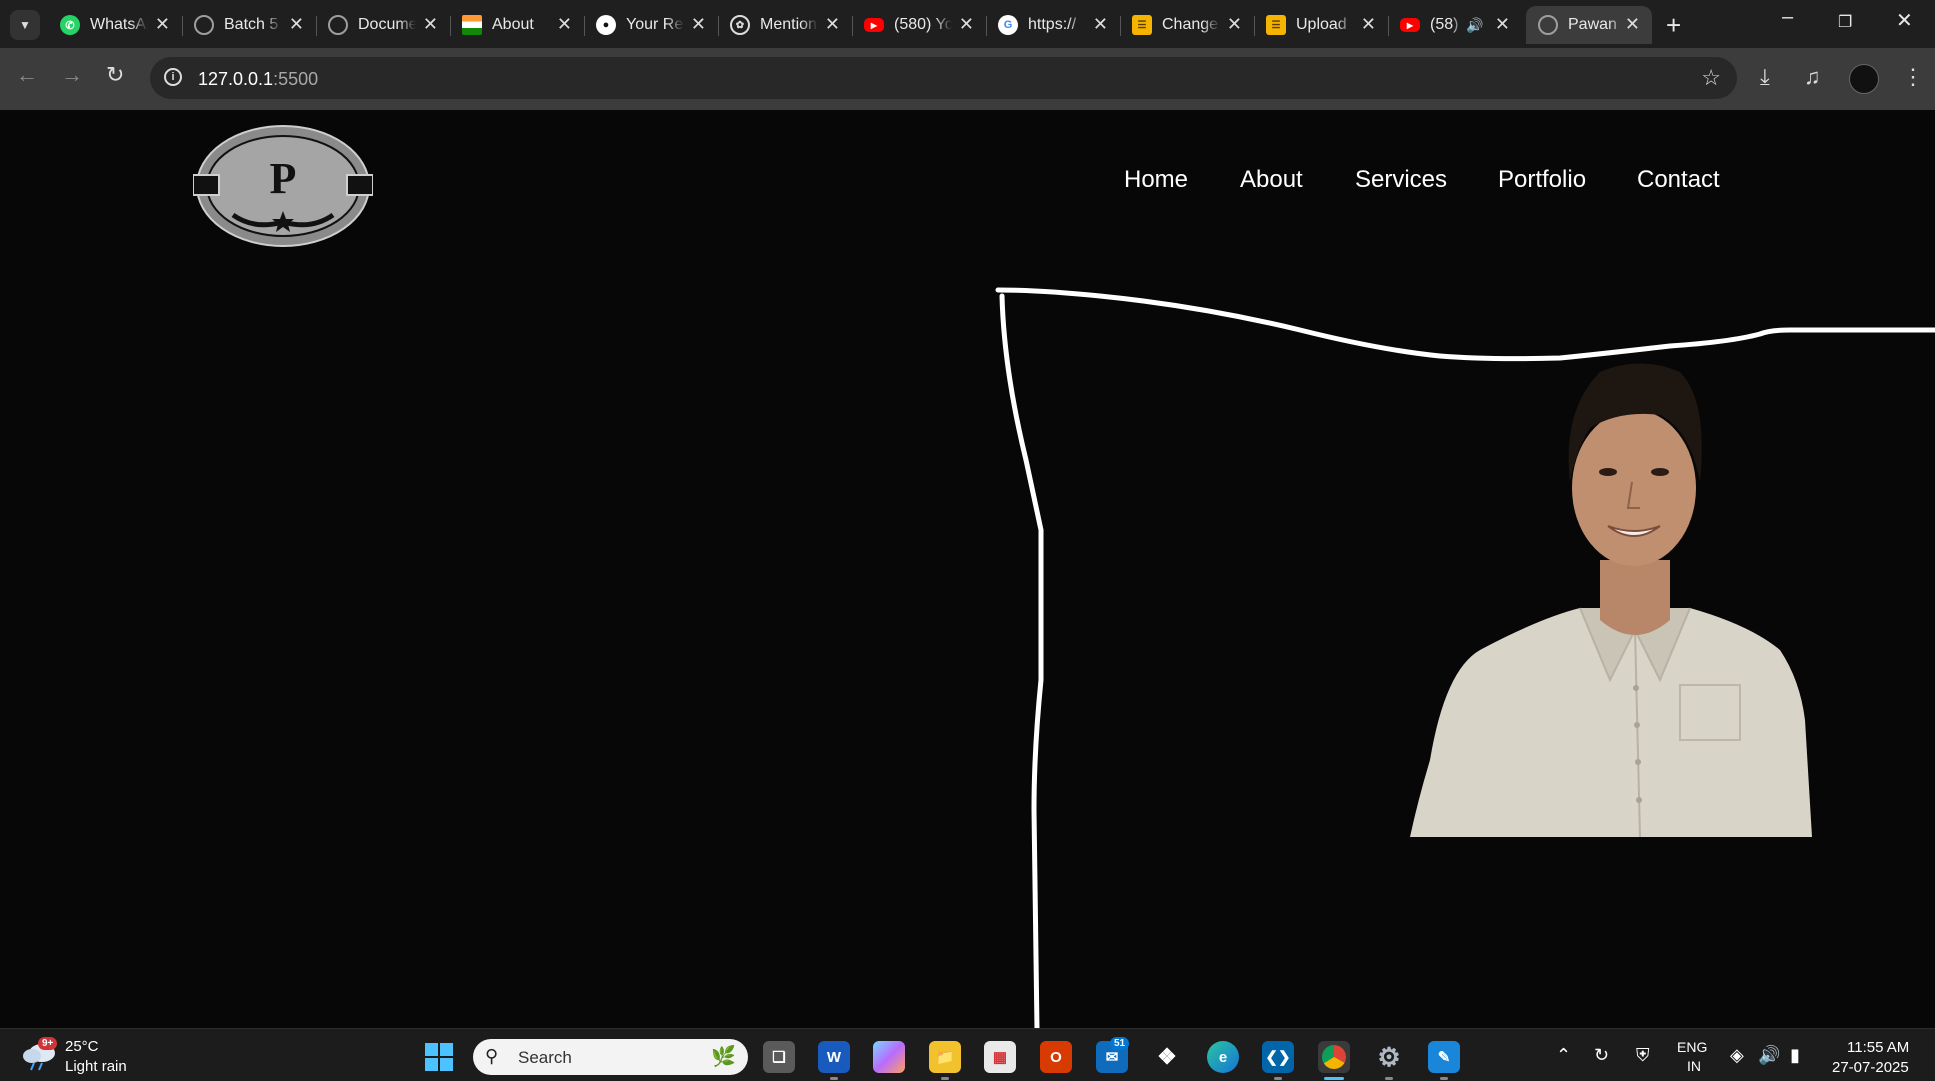  What do you see at coordinates (1474, 25) in the screenshot?
I see `audio-playing-icon: 🔊` at bounding box center [1474, 25].